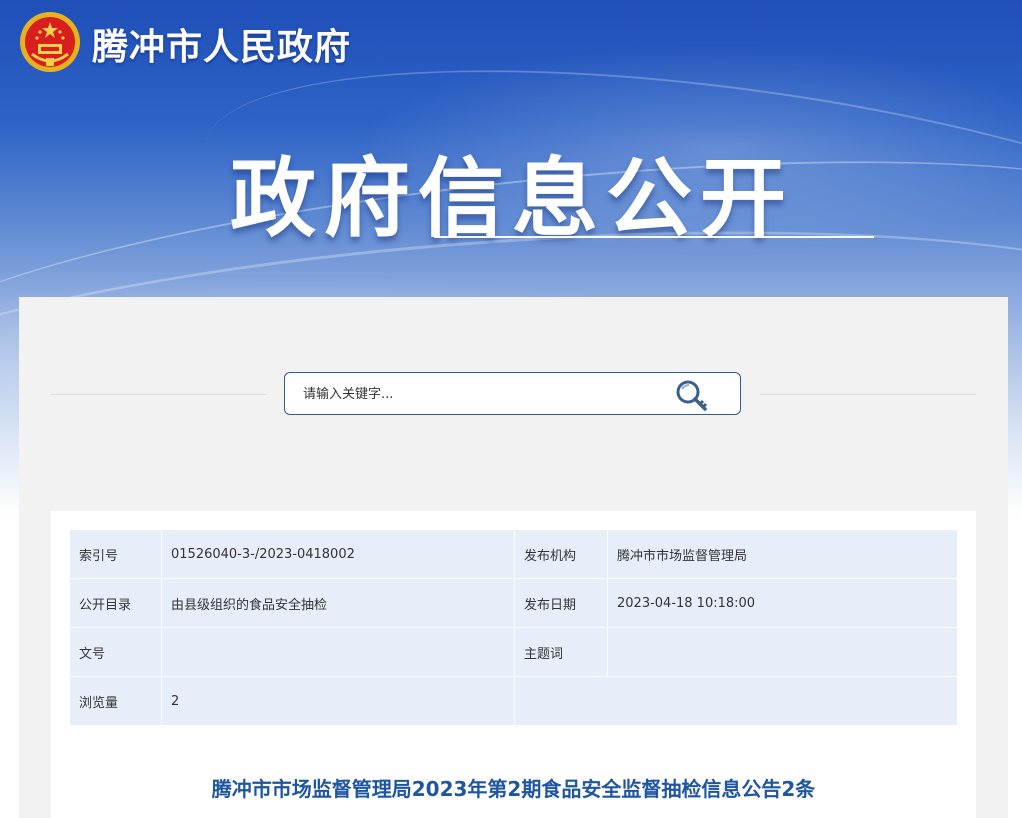 This screenshot has height=818, width=1022. I want to click on meta-label-views: 浏览量, so click(115, 701).